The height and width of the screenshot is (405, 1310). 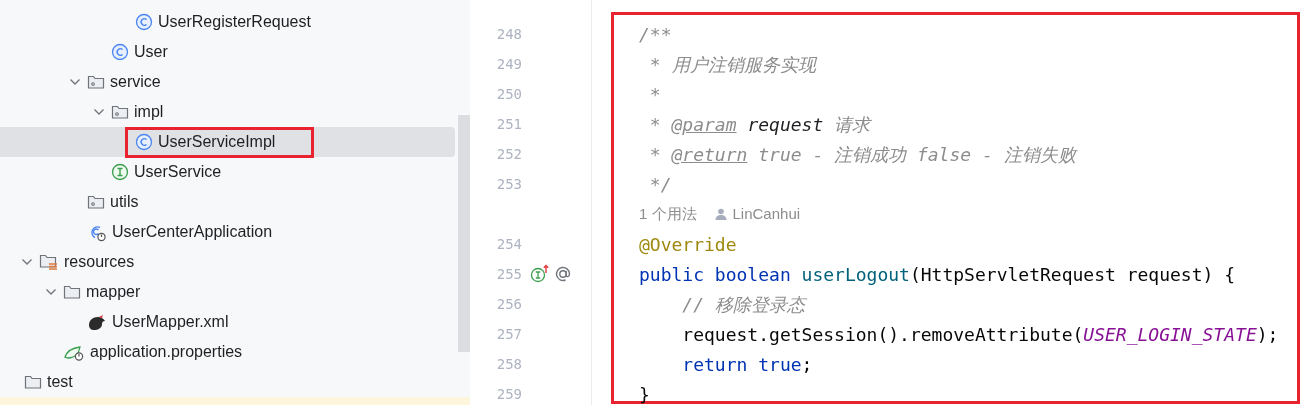 What do you see at coordinates (508, 94) in the screenshot?
I see `line-number: 250` at bounding box center [508, 94].